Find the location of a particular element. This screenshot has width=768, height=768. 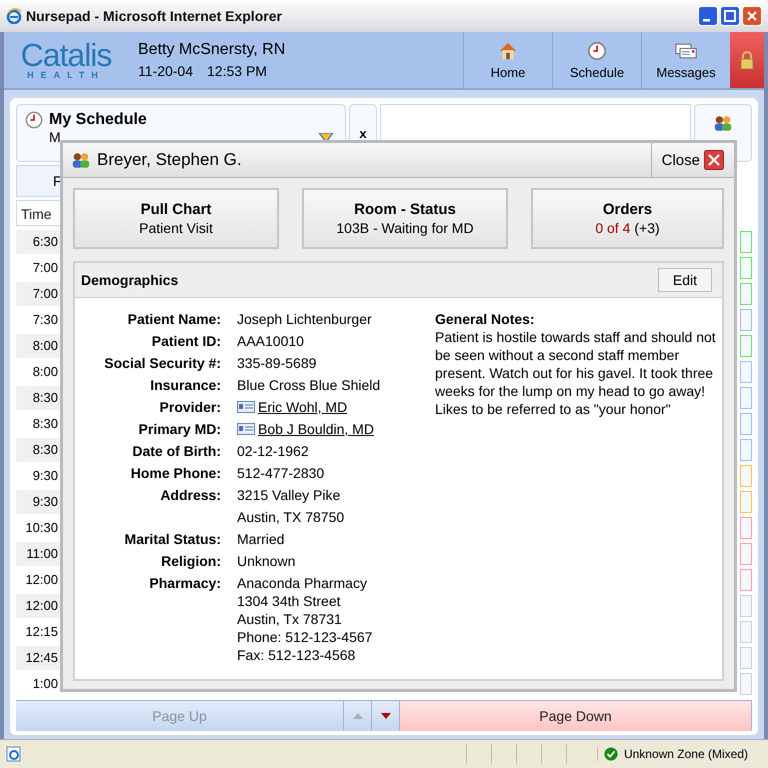

date: 11-20-04 is located at coordinates (166, 71).